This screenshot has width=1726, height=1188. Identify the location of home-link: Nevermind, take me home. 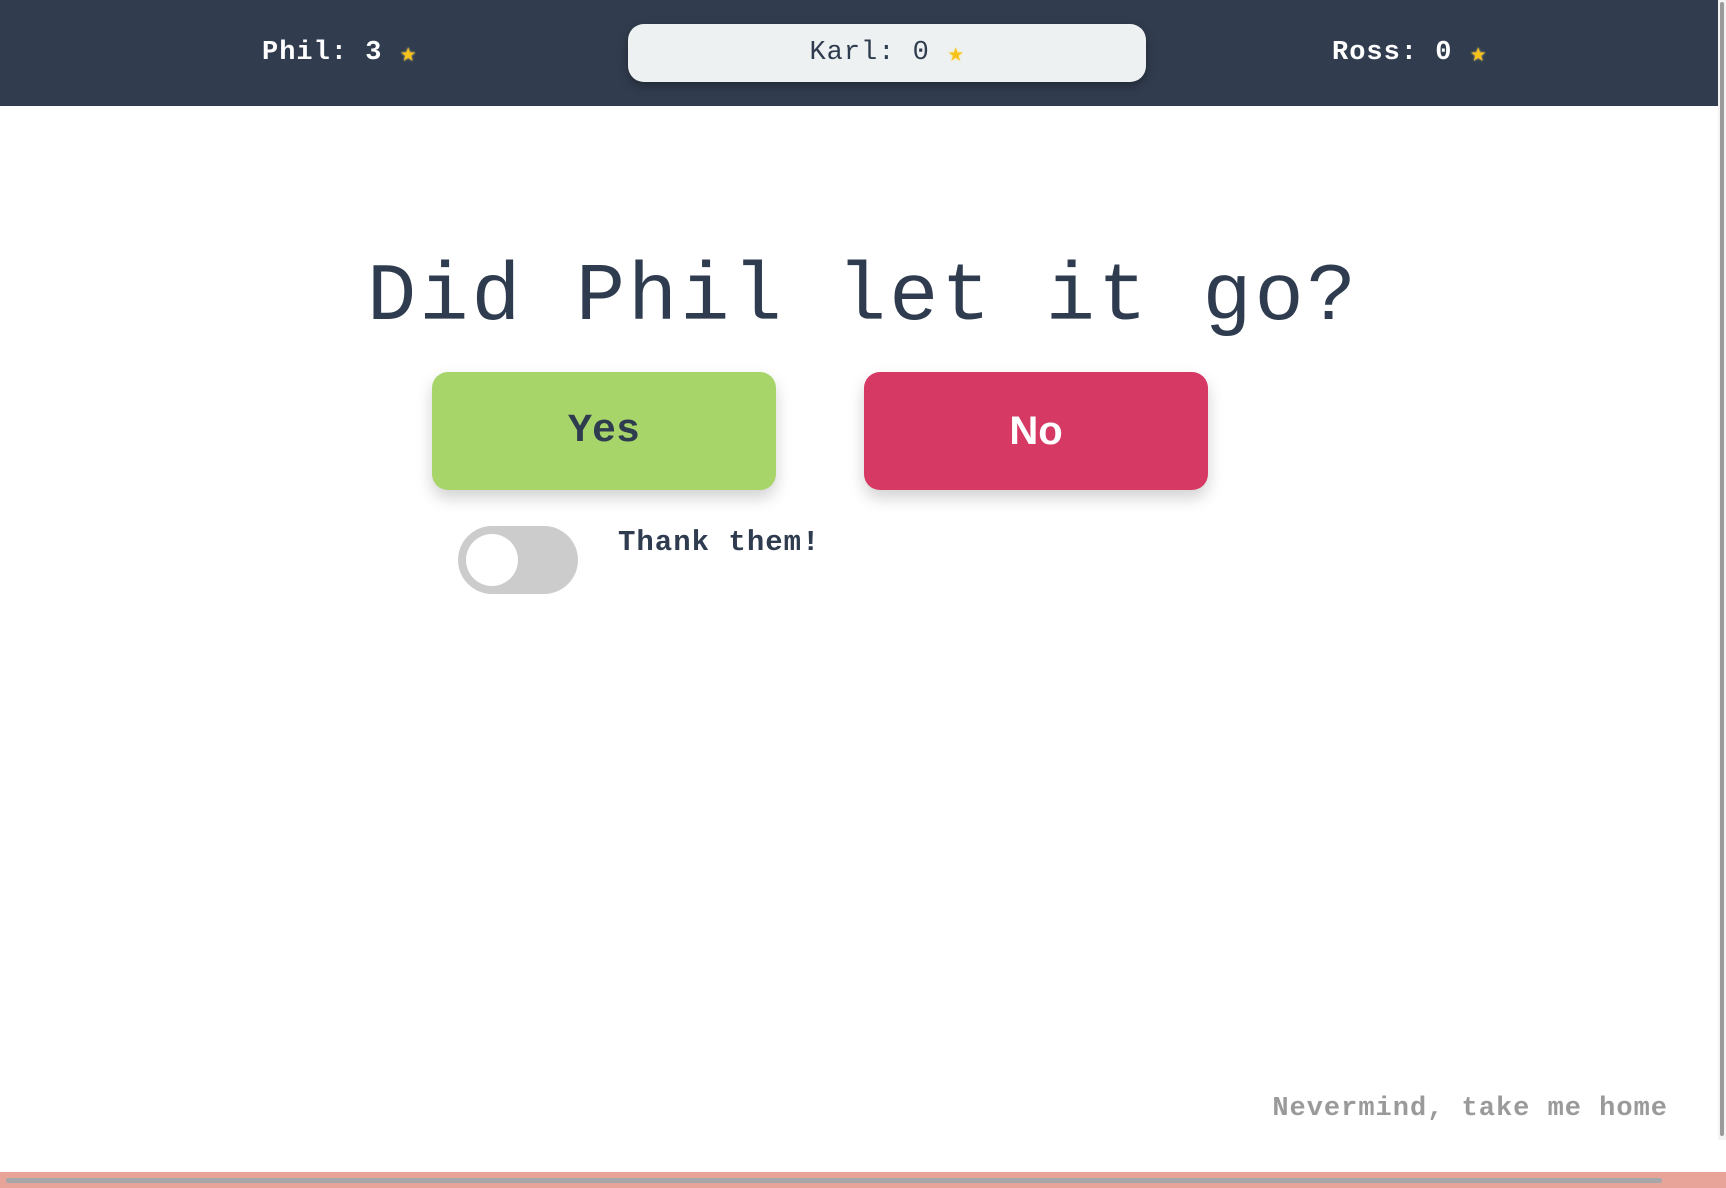
(1470, 1109).